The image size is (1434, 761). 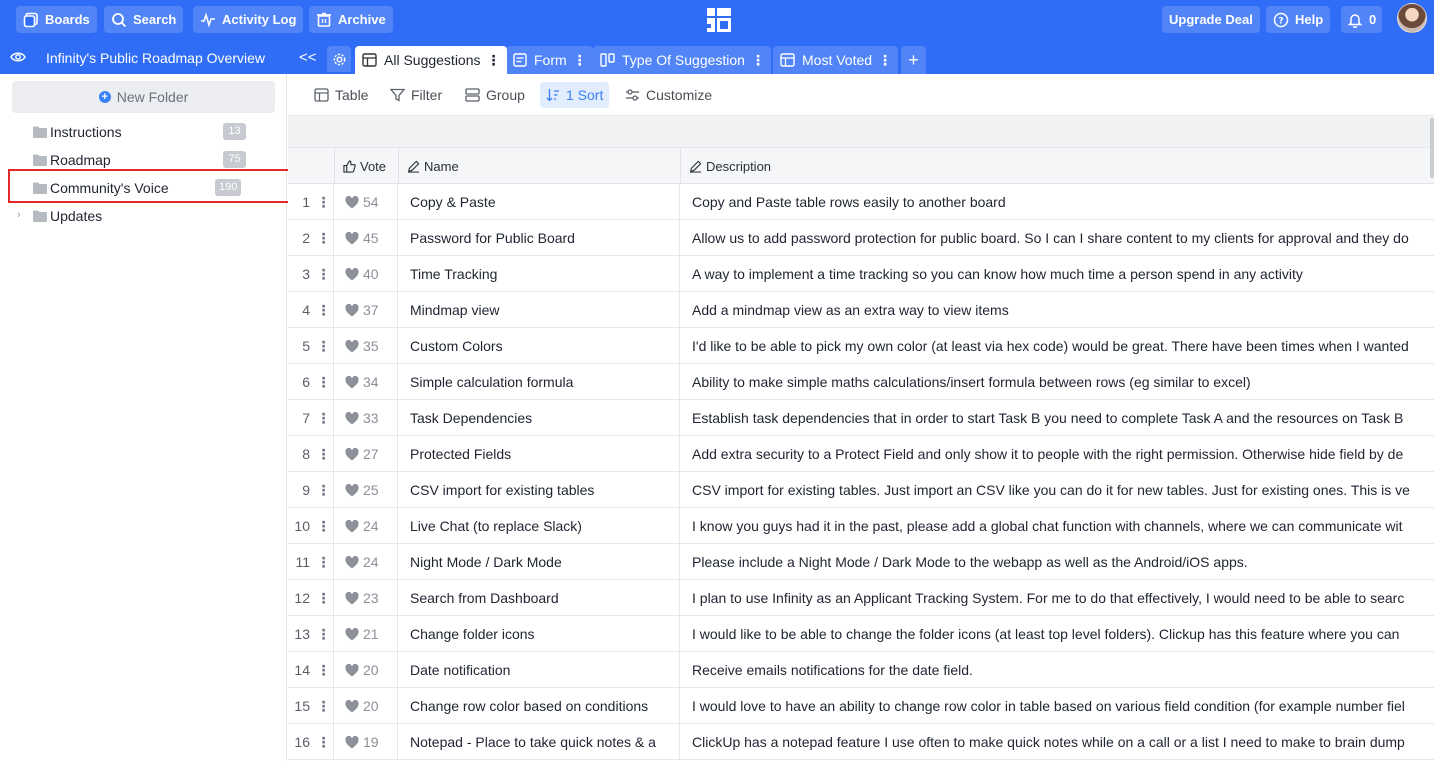 What do you see at coordinates (366, 742) in the screenshot?
I see `vote-cell: 19` at bounding box center [366, 742].